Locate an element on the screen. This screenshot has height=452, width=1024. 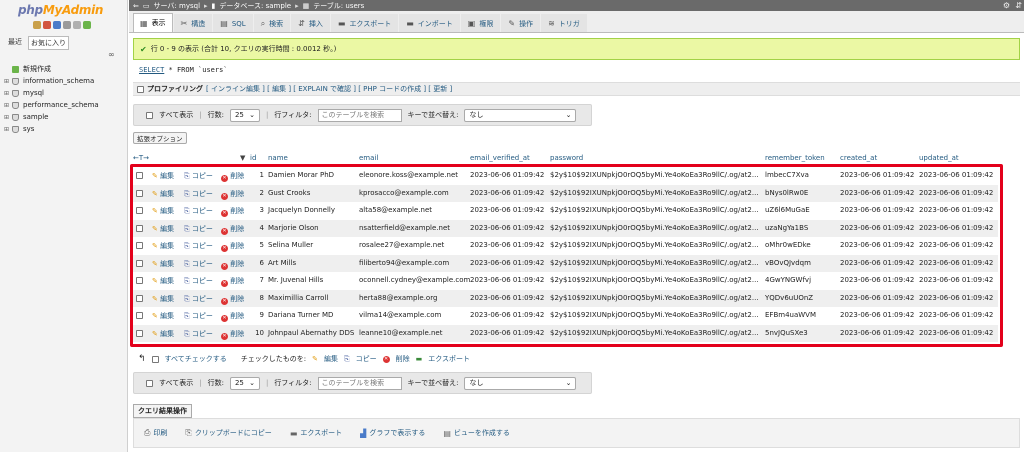
sort-arrow-icon: ▼ is located at coordinates (242, 158).